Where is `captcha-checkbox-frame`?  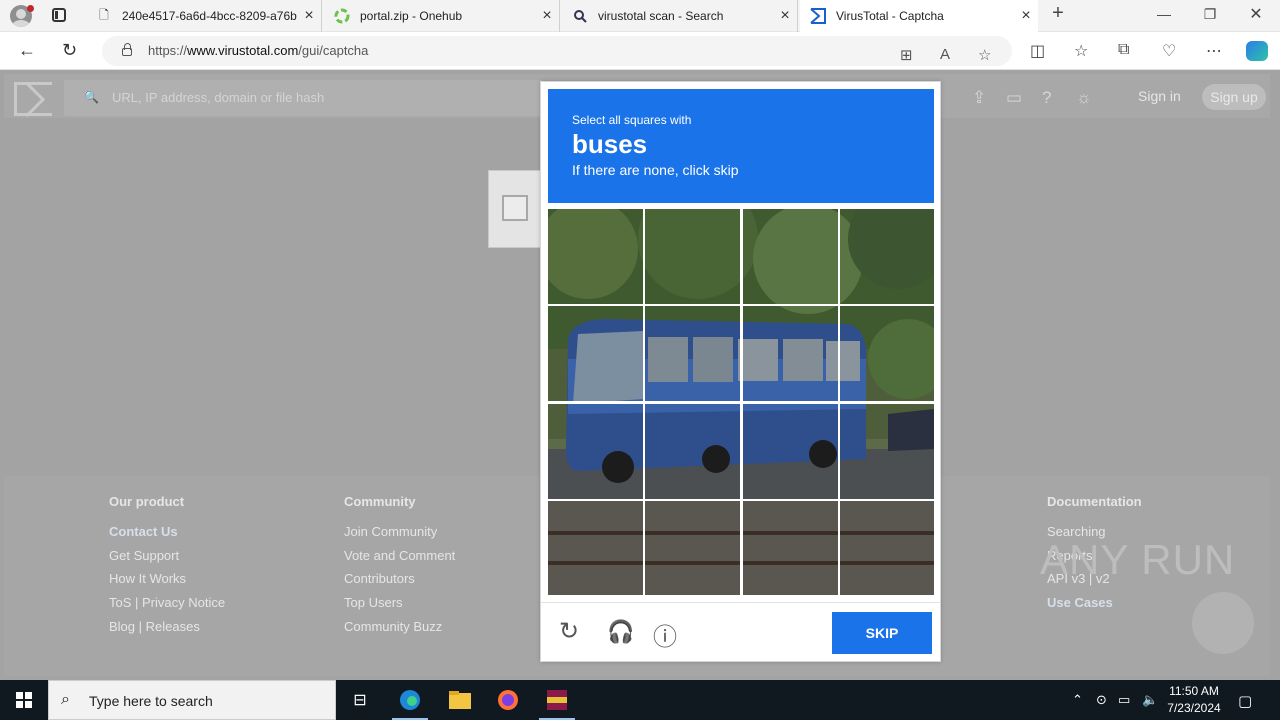
captcha-checkbox-frame is located at coordinates (518, 209).